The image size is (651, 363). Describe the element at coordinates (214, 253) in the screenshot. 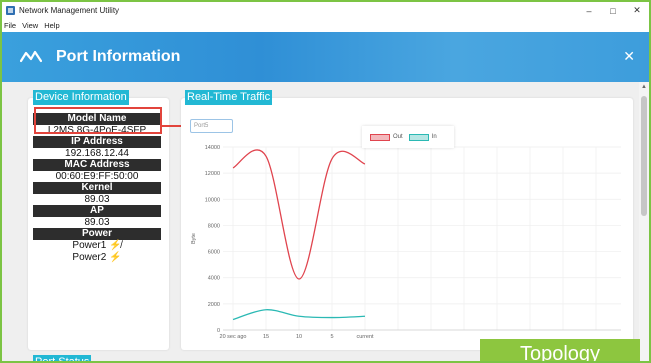

I see `y-tick-label: 6000` at that location.